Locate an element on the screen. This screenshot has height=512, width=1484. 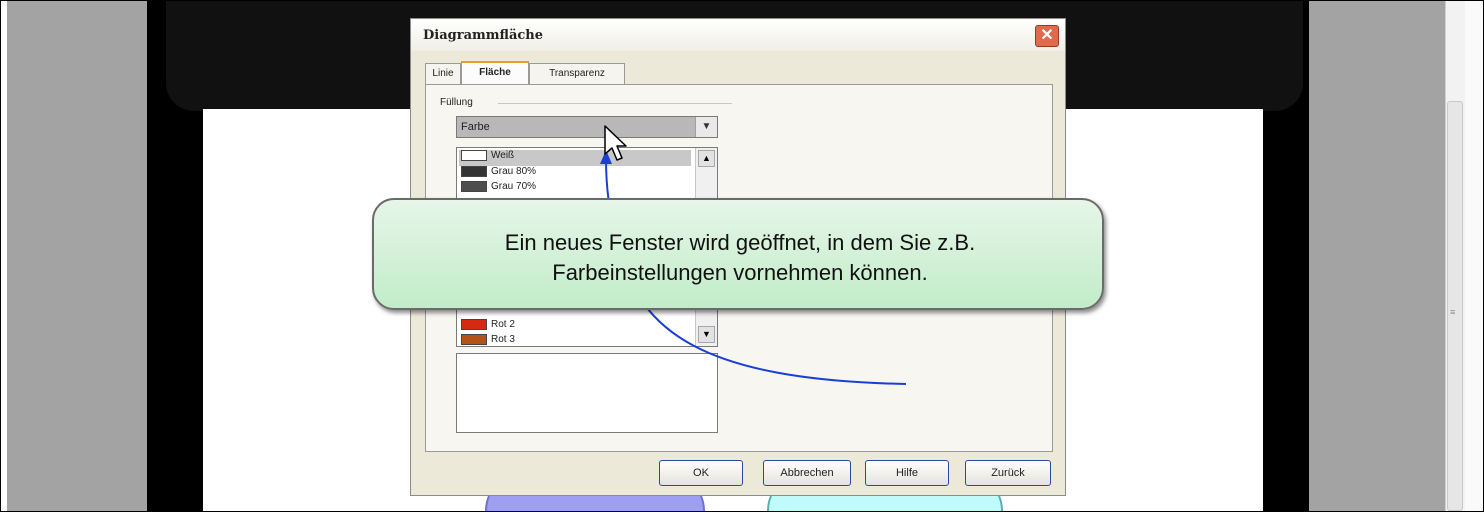
tab-transparenz: Transparenz is located at coordinates (577, 74).